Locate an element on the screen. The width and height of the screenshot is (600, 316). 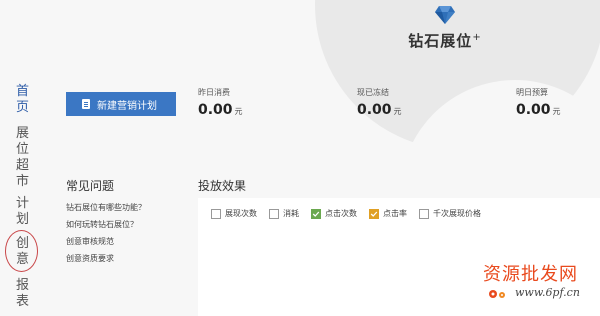
create-marketing-plan-button: 新建营销计划 is located at coordinates (121, 104).